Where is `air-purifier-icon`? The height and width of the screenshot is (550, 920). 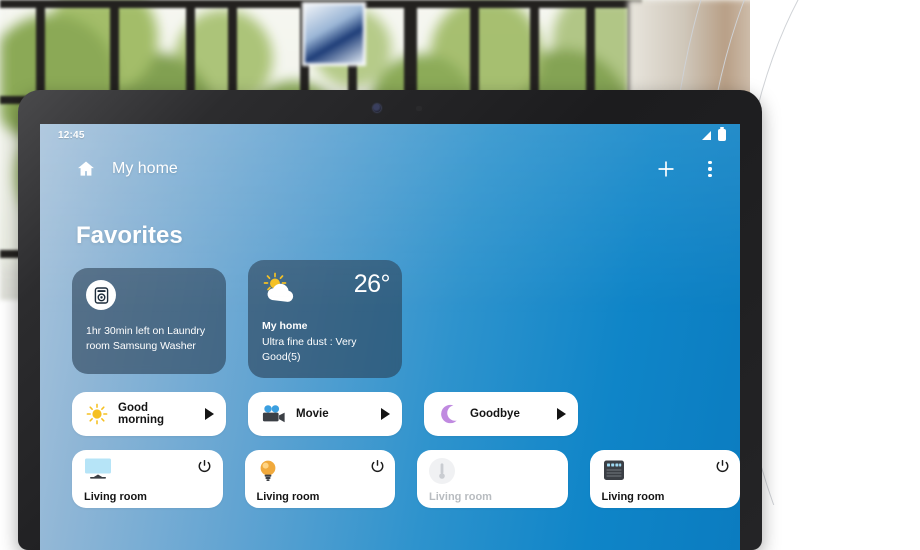 air-purifier-icon is located at coordinates (613, 470).